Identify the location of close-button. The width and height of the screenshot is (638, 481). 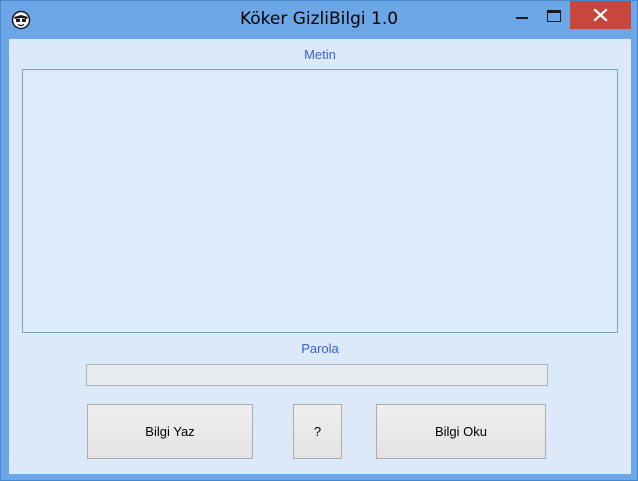
(600, 15).